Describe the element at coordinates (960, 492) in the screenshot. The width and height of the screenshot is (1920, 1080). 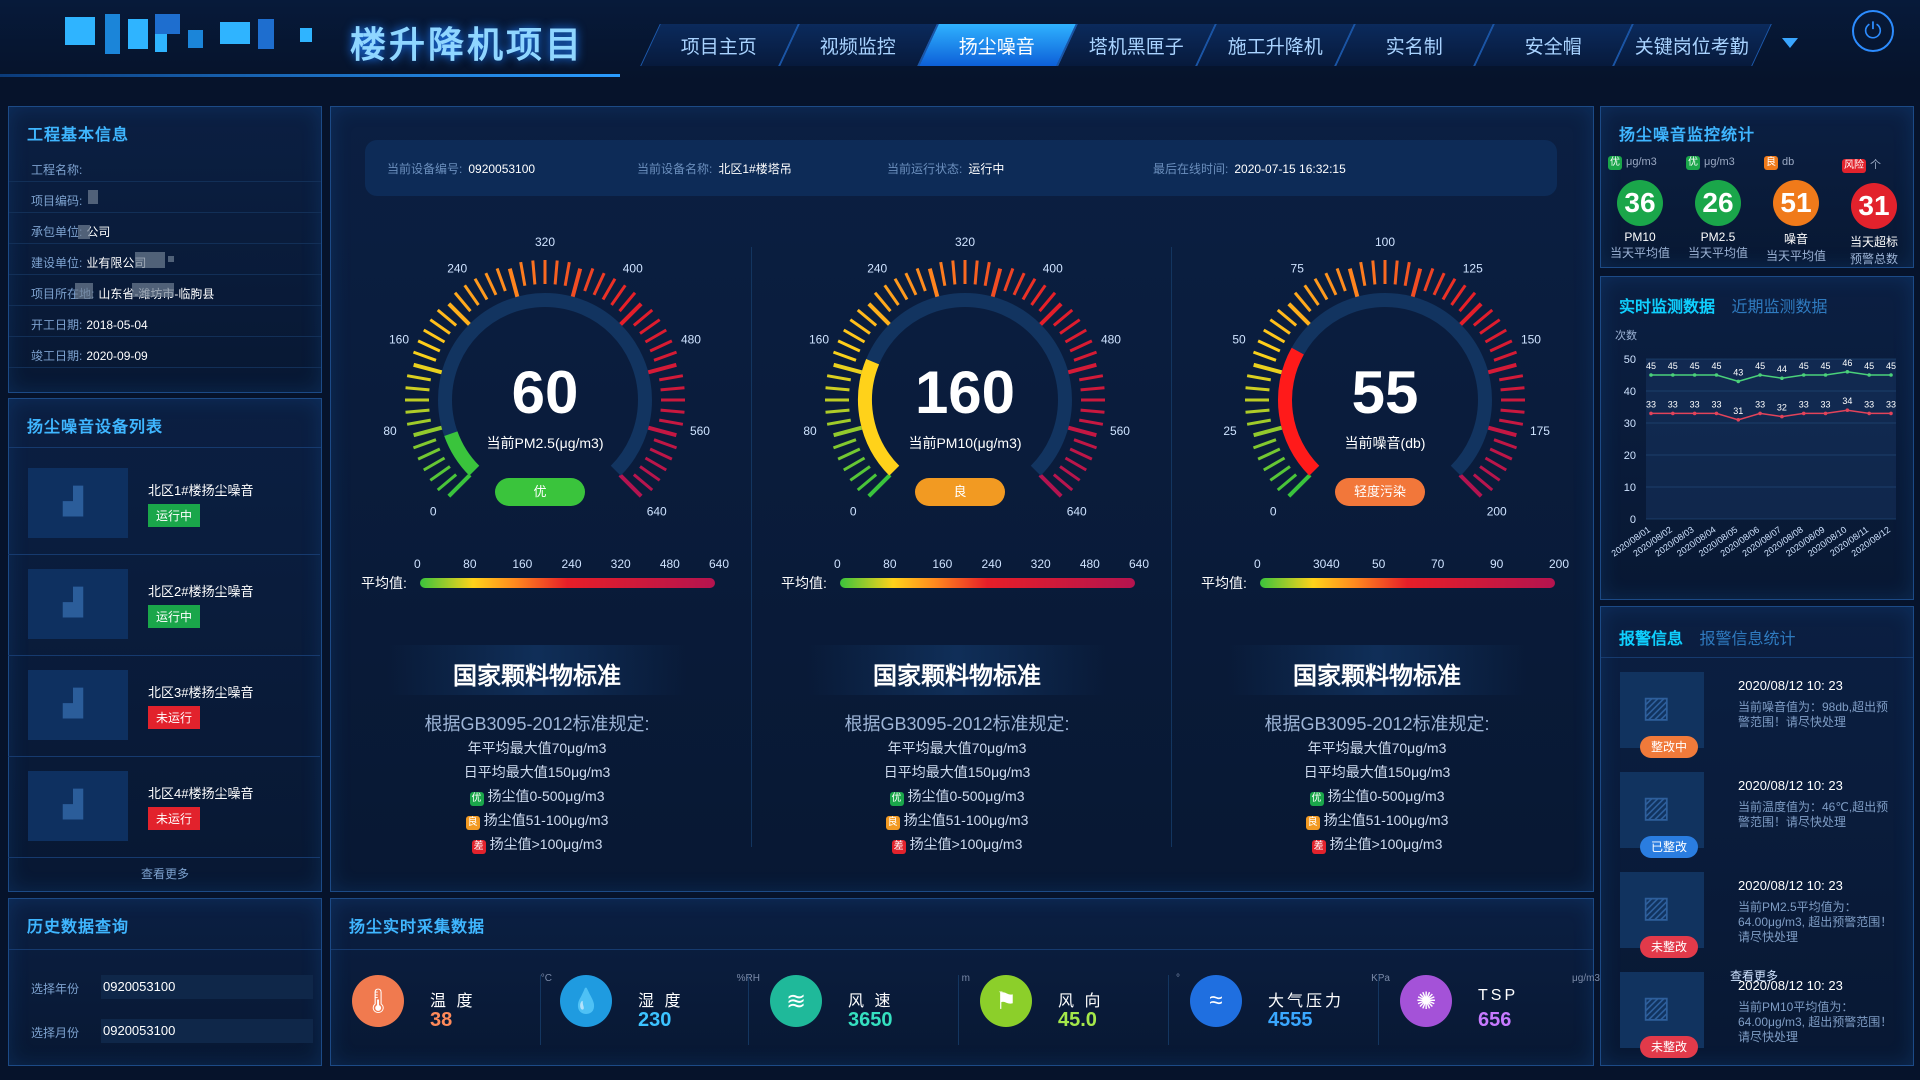
I see `gauge-level-badge: 良` at that location.